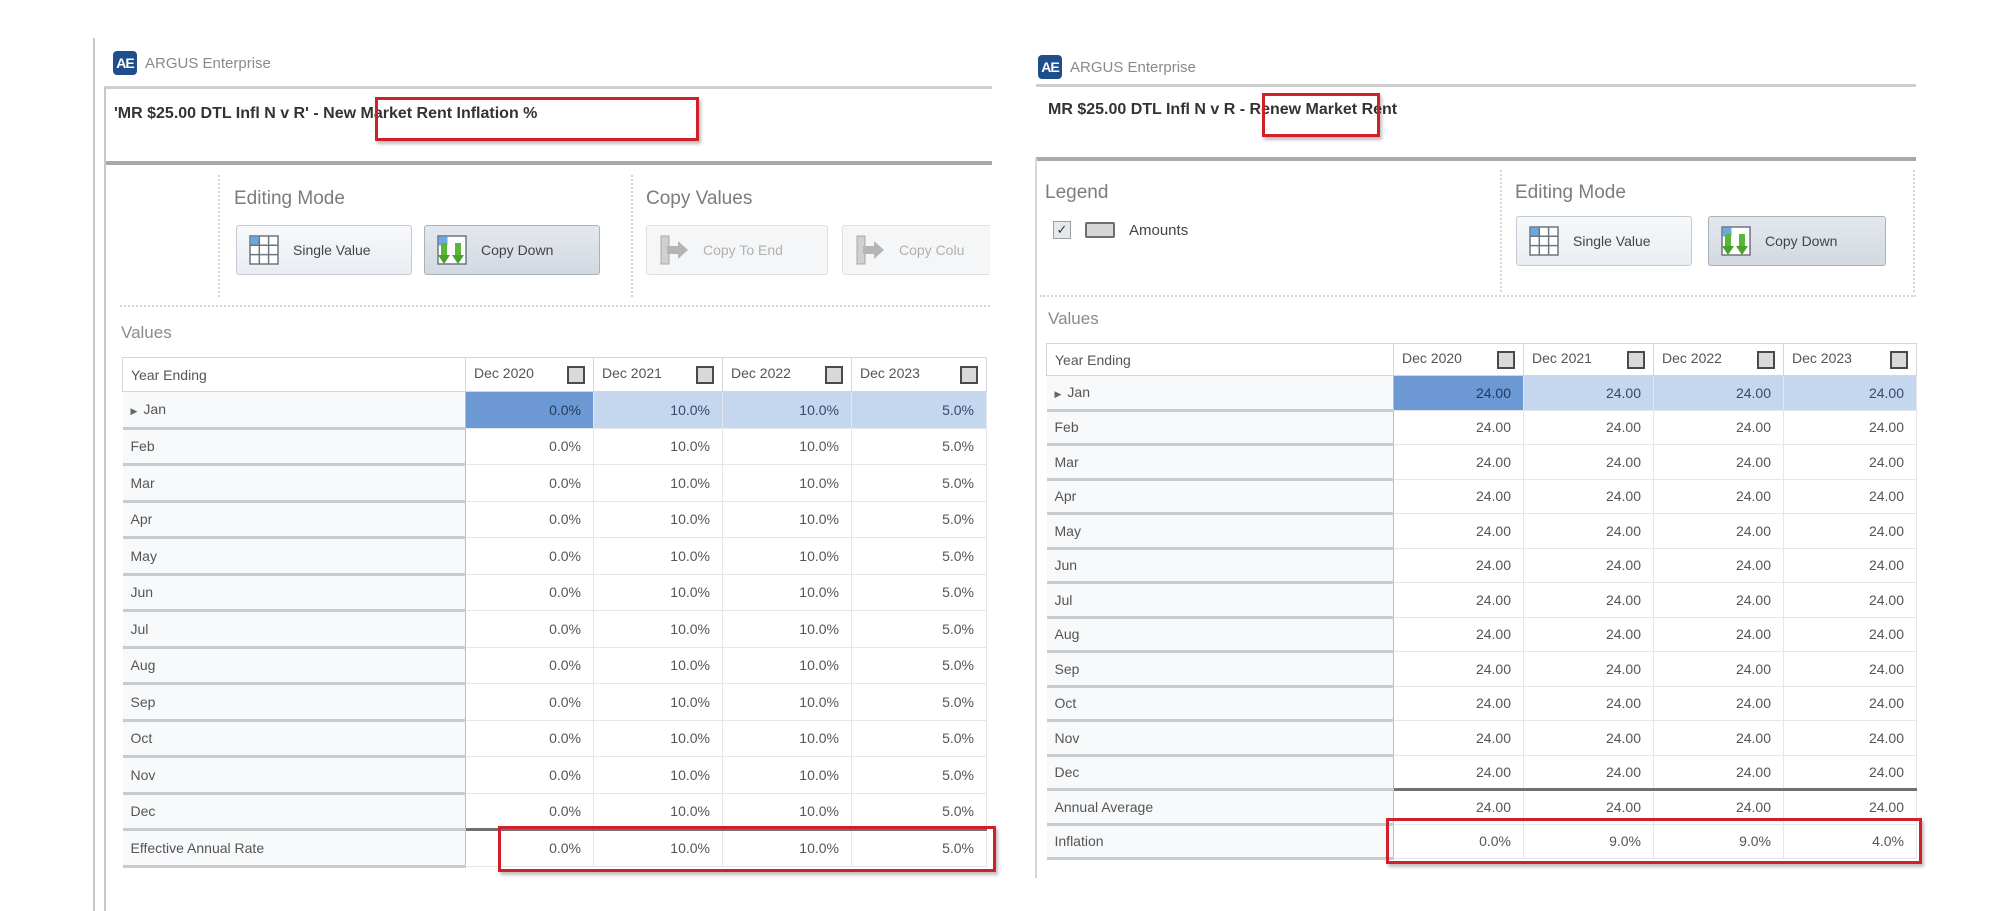 Image resolution: width=2012 pixels, height=911 pixels. Describe the element at coordinates (554, 593) in the screenshot. I see `table-row: Jun 0.0% 10.0% 10.0% 5.0%` at that location.